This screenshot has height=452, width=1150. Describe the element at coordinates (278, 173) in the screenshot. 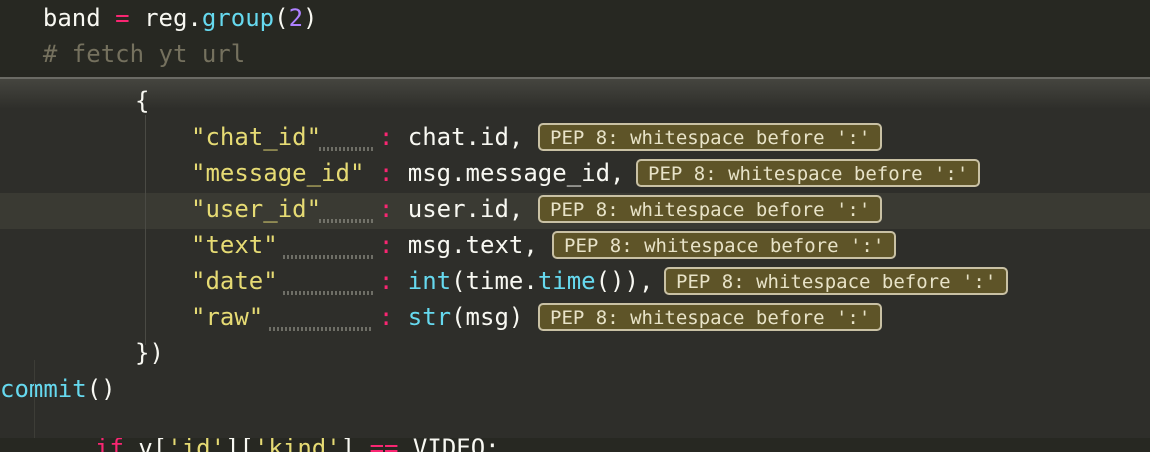

I see `dict-key: "message_id"` at that location.